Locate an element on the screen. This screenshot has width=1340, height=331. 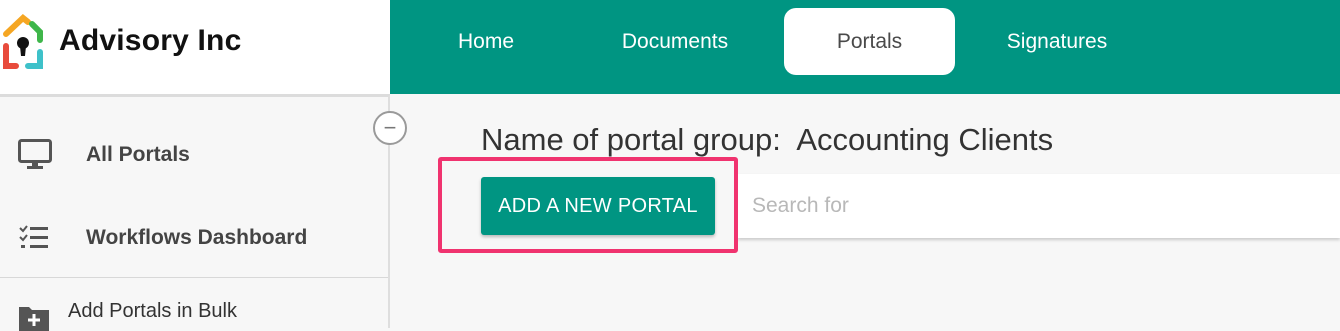
page-title: Name of portal group: Accounting Clients is located at coordinates (767, 139).